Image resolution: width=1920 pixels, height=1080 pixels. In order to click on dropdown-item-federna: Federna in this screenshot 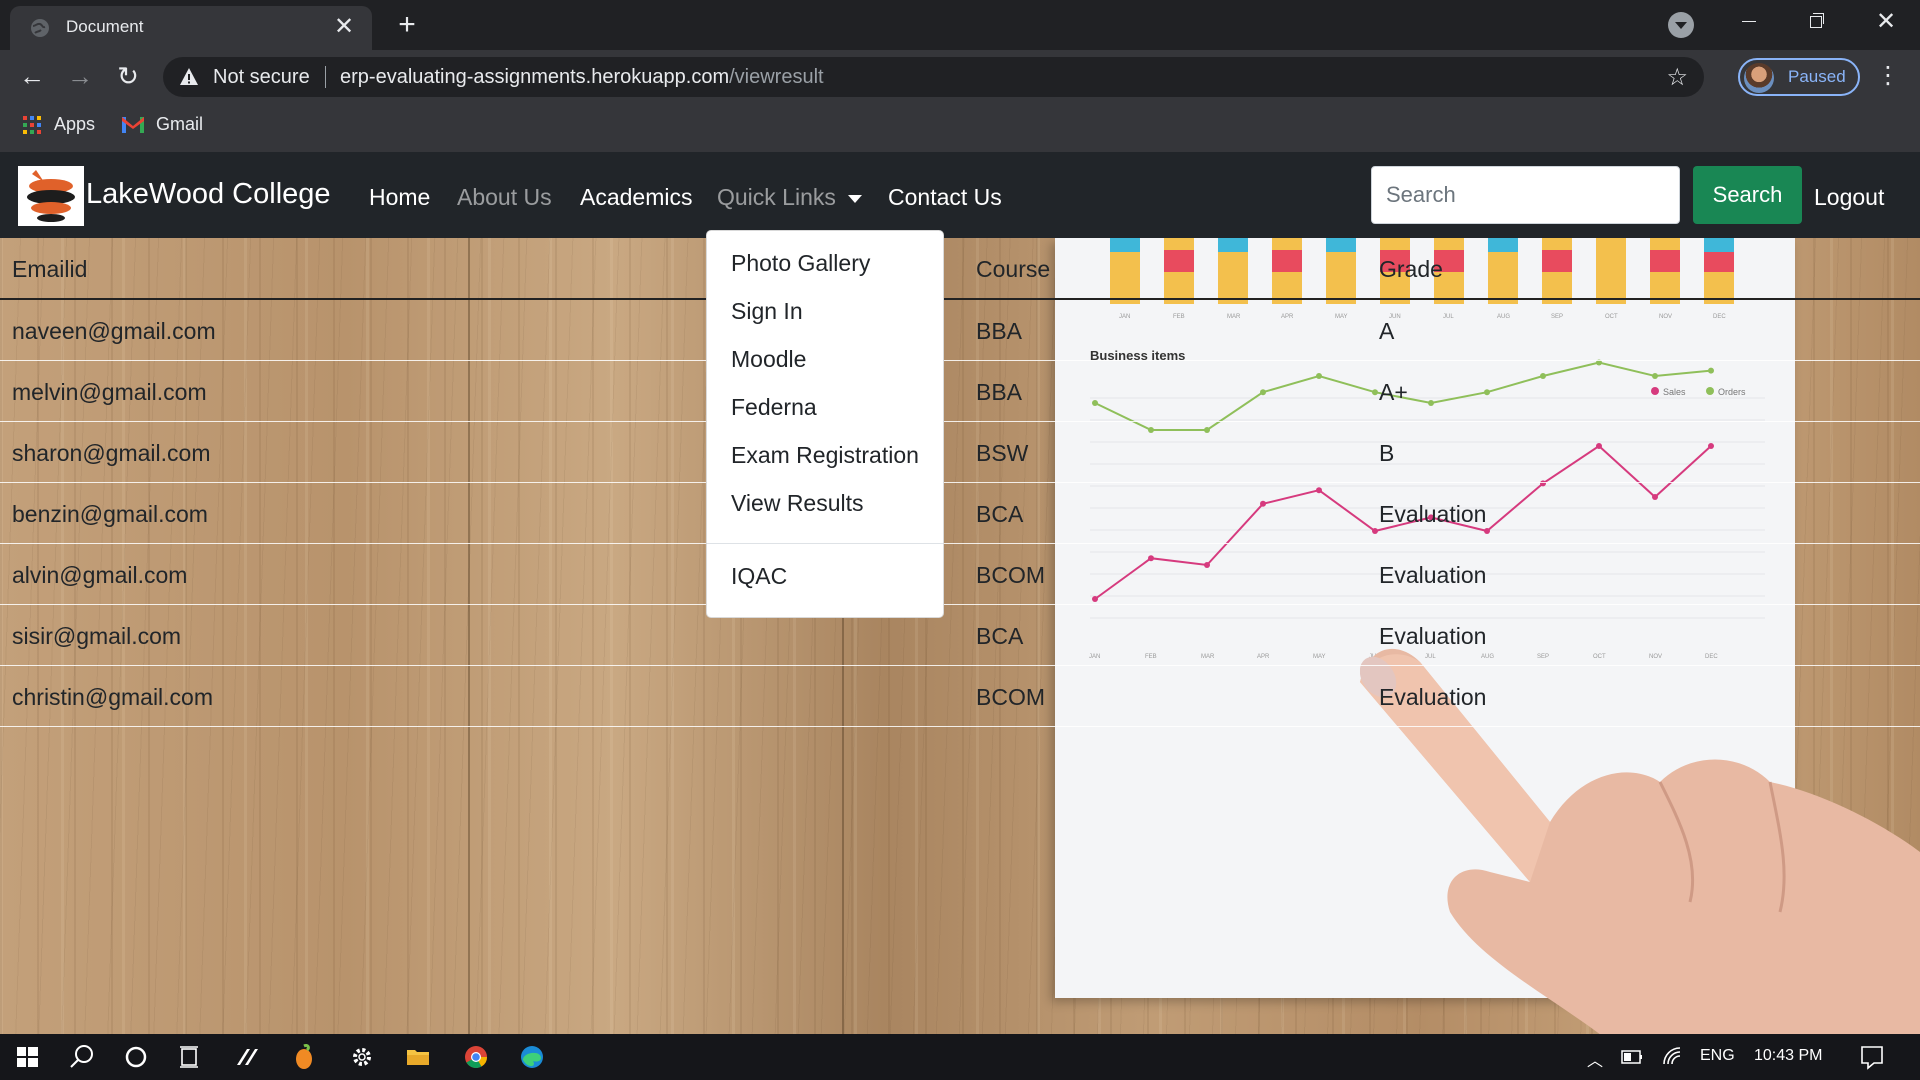, I will do `click(774, 407)`.